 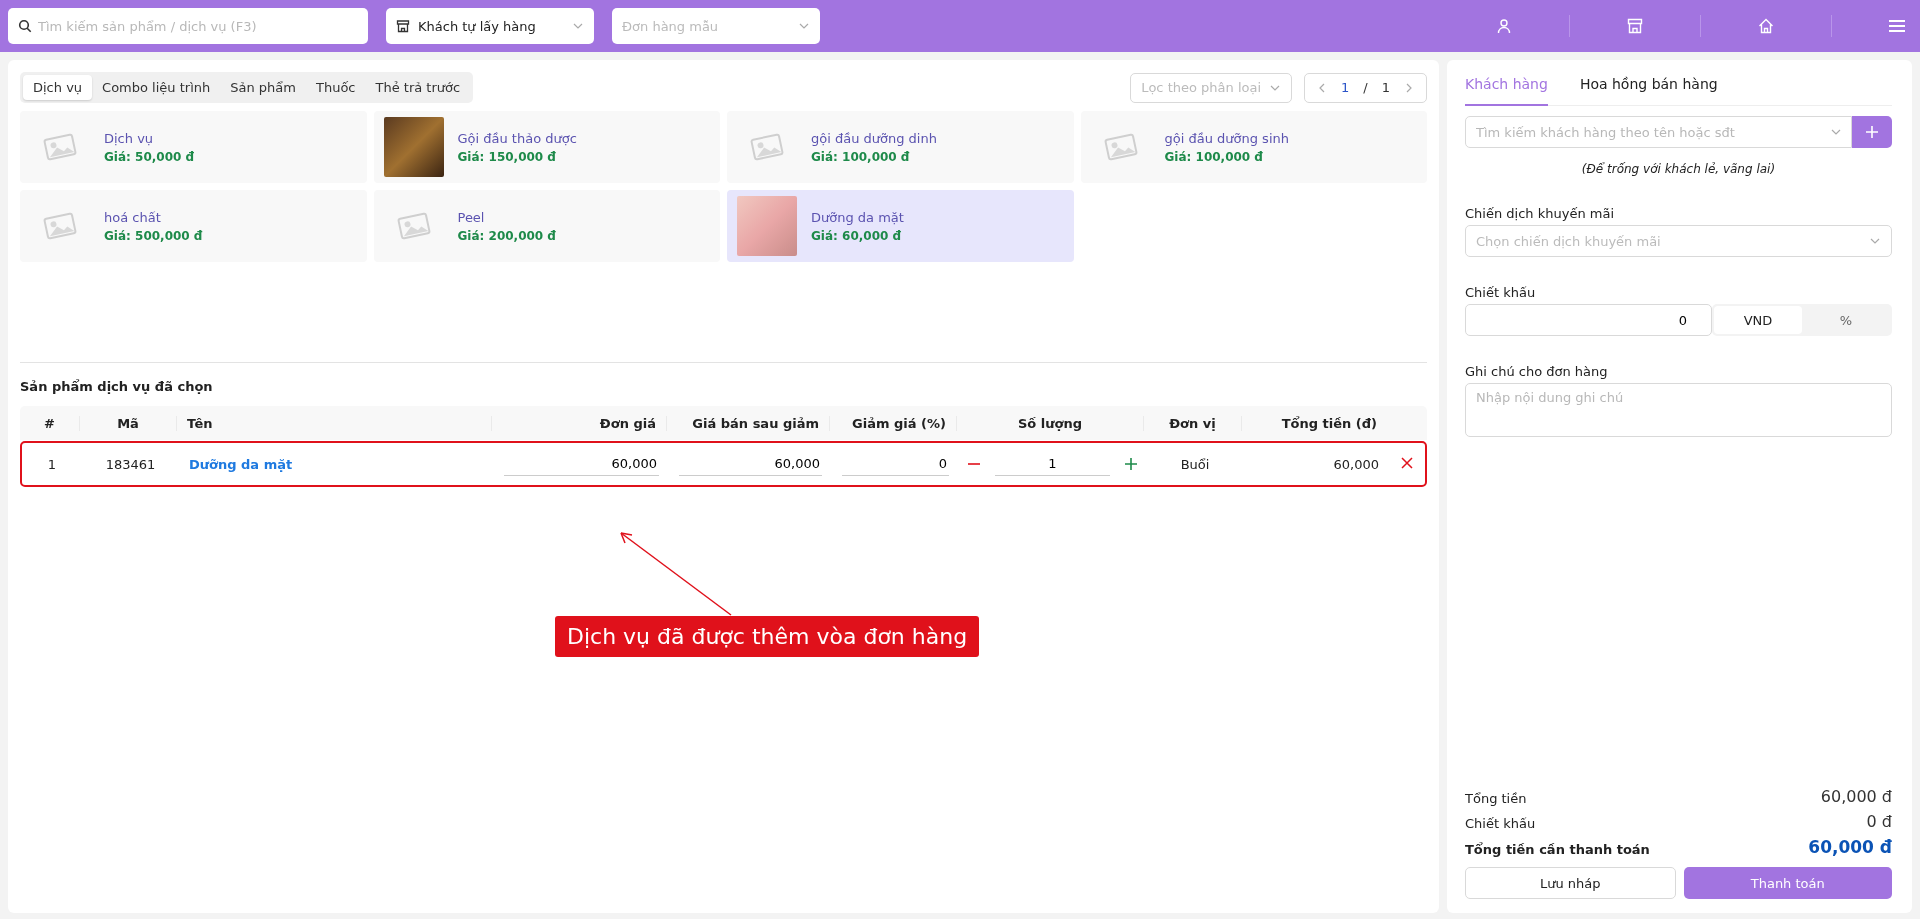 What do you see at coordinates (767, 636) in the screenshot?
I see `annotation-label: Dịch vụ đã được thêm vòa đơn hàng` at bounding box center [767, 636].